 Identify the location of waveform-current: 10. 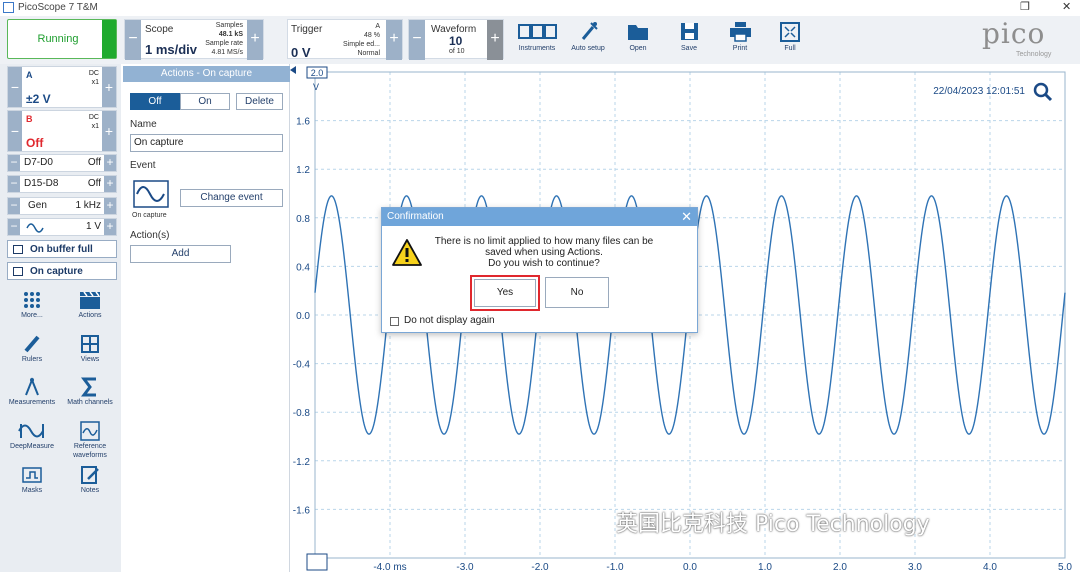
(455, 41).